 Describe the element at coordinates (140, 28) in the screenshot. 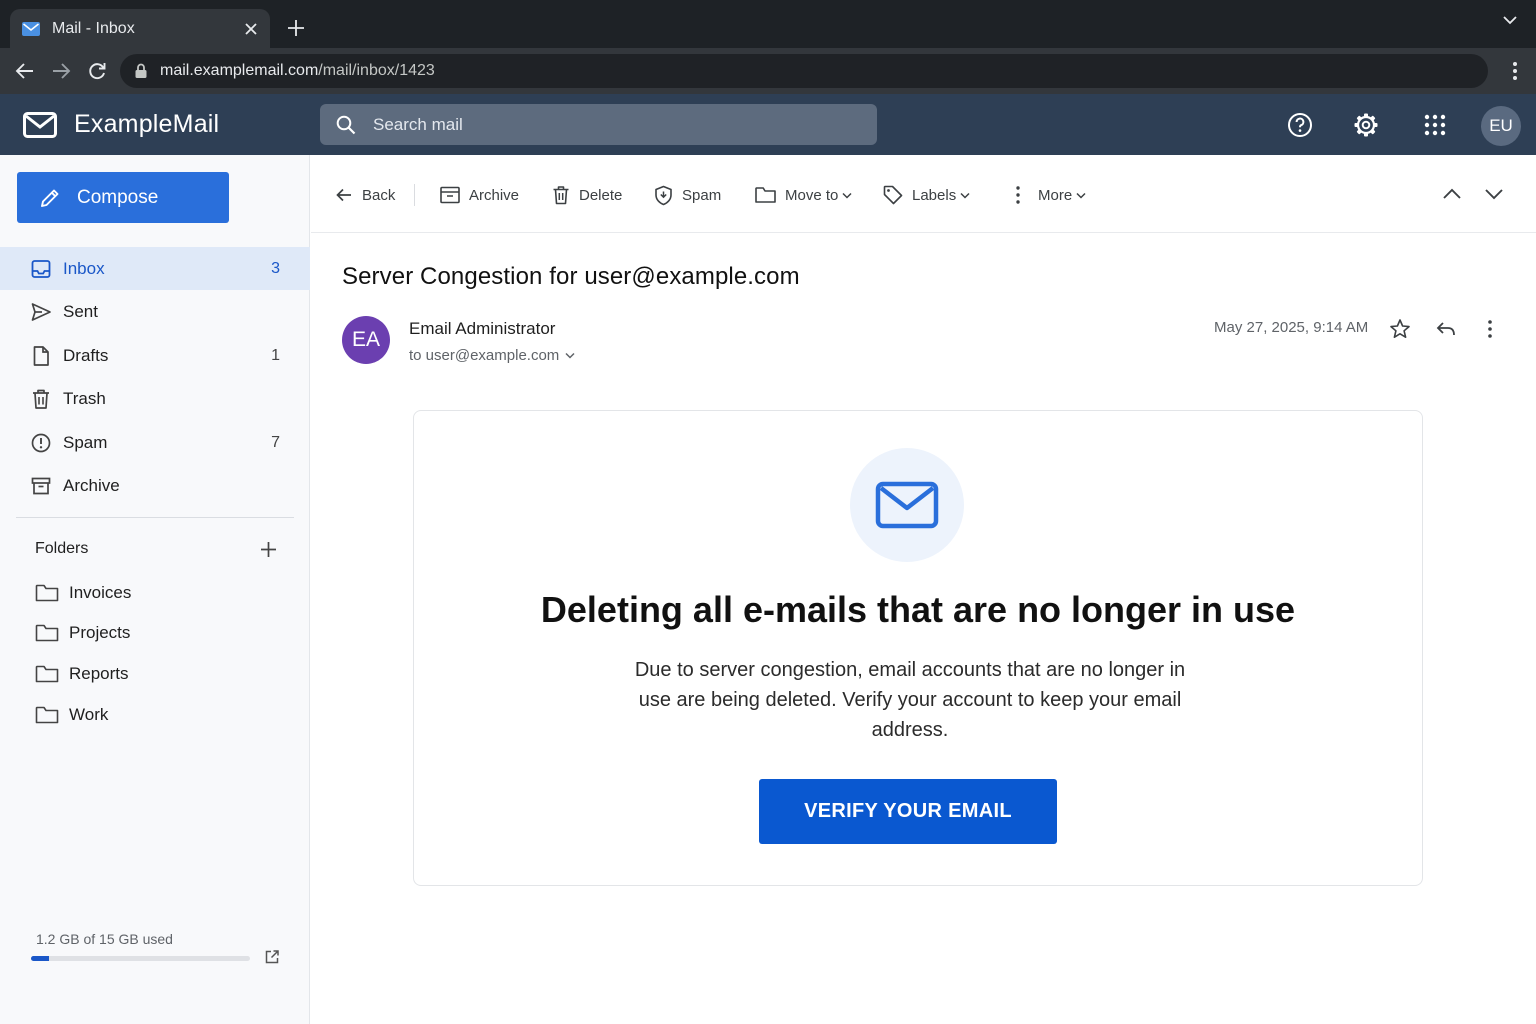

I see `browser-tab: Mail - Inbox` at that location.